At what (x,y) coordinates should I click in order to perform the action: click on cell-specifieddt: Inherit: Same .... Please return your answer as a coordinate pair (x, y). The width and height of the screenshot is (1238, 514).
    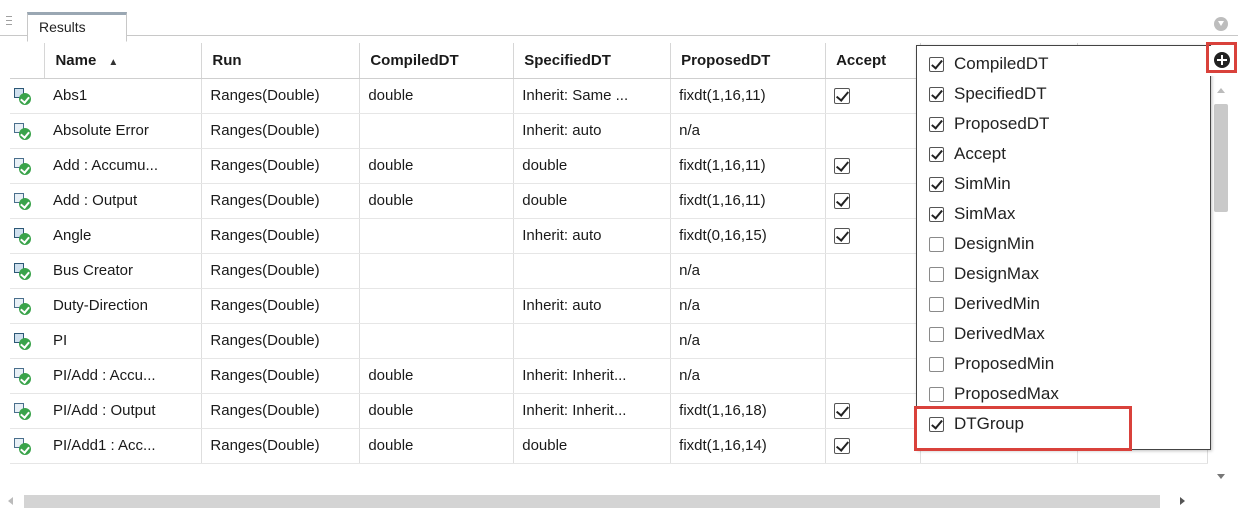
    Looking at the image, I should click on (592, 96).